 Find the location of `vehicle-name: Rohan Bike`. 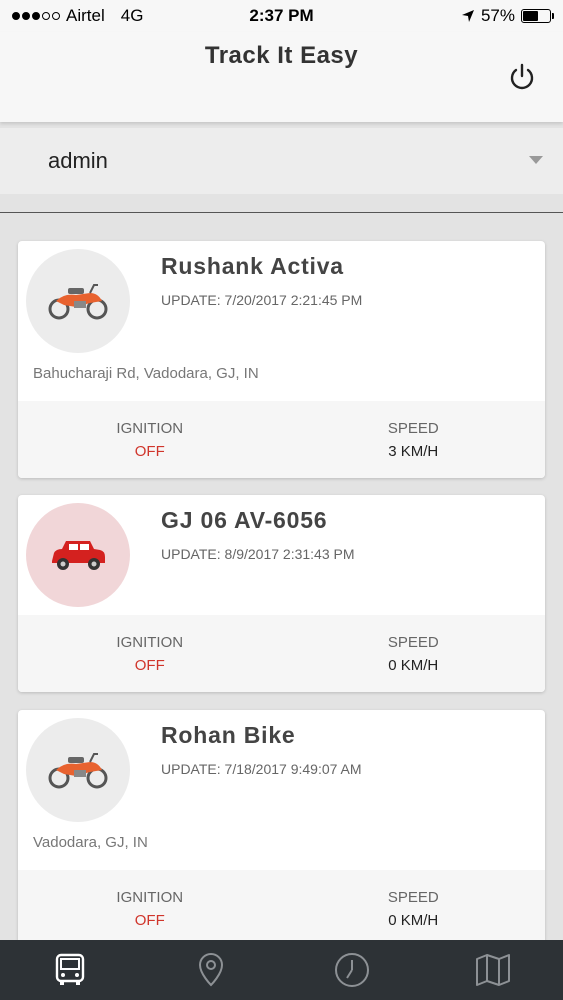

vehicle-name: Rohan Bike is located at coordinates (228, 735).